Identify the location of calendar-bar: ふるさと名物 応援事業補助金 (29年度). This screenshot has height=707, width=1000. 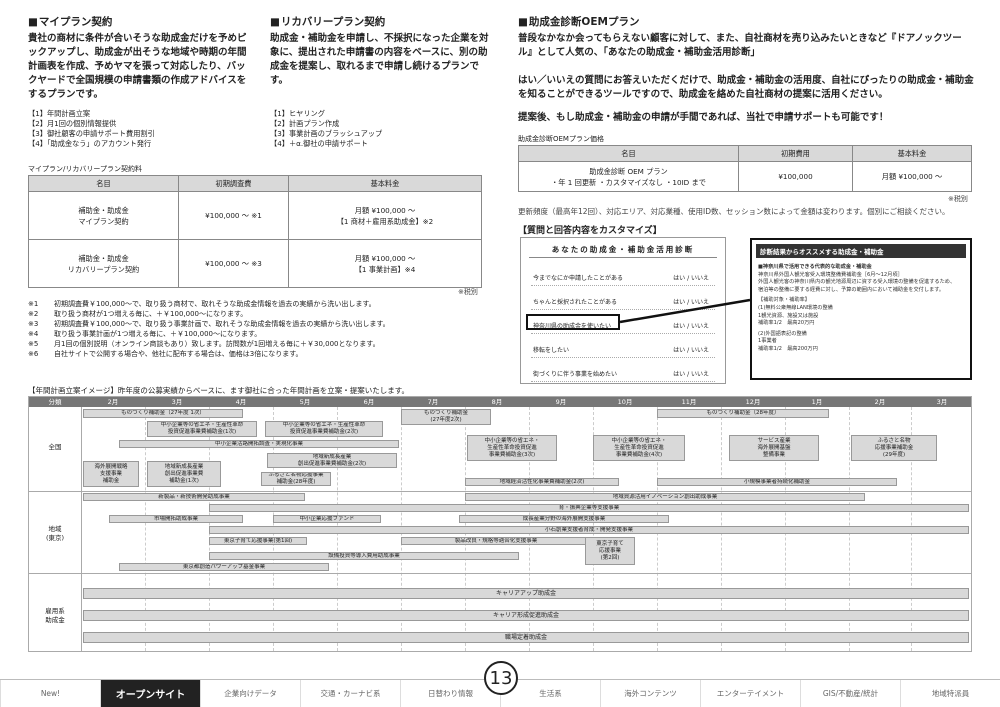
(894, 448).